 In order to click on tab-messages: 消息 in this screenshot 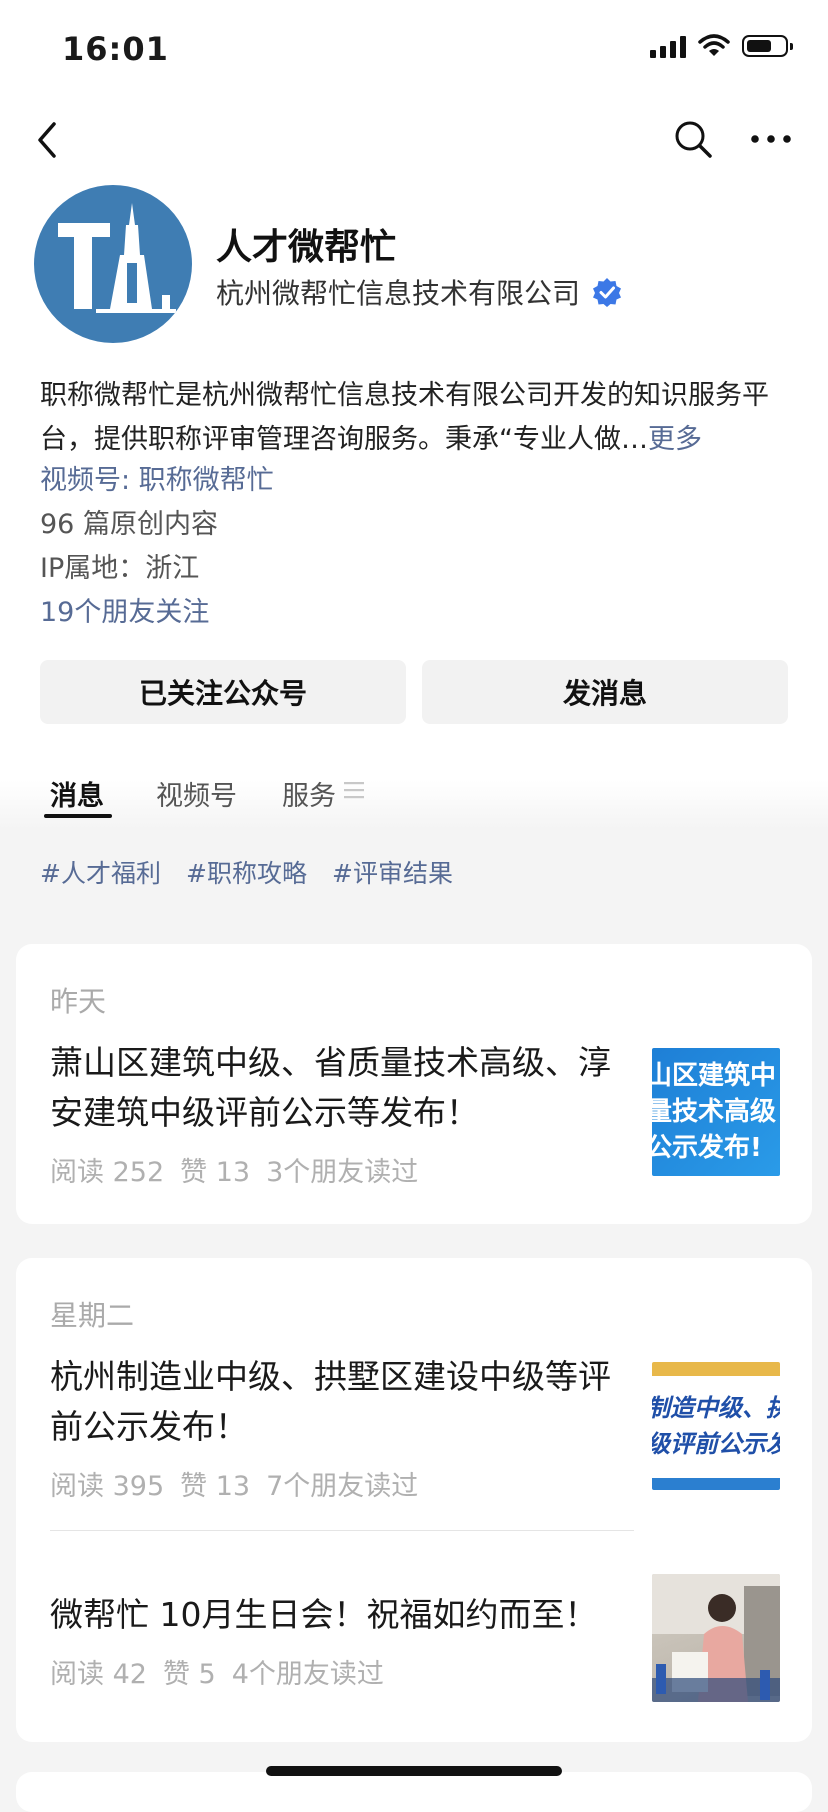, I will do `click(77, 793)`.